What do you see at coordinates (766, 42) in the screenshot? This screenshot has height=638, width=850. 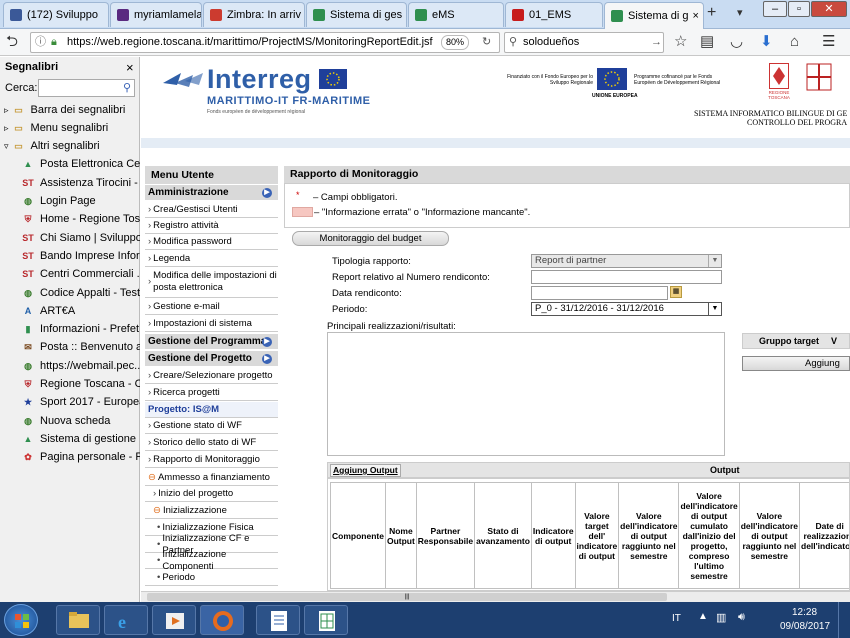 I see `download-icon: ⬇` at bounding box center [766, 42].